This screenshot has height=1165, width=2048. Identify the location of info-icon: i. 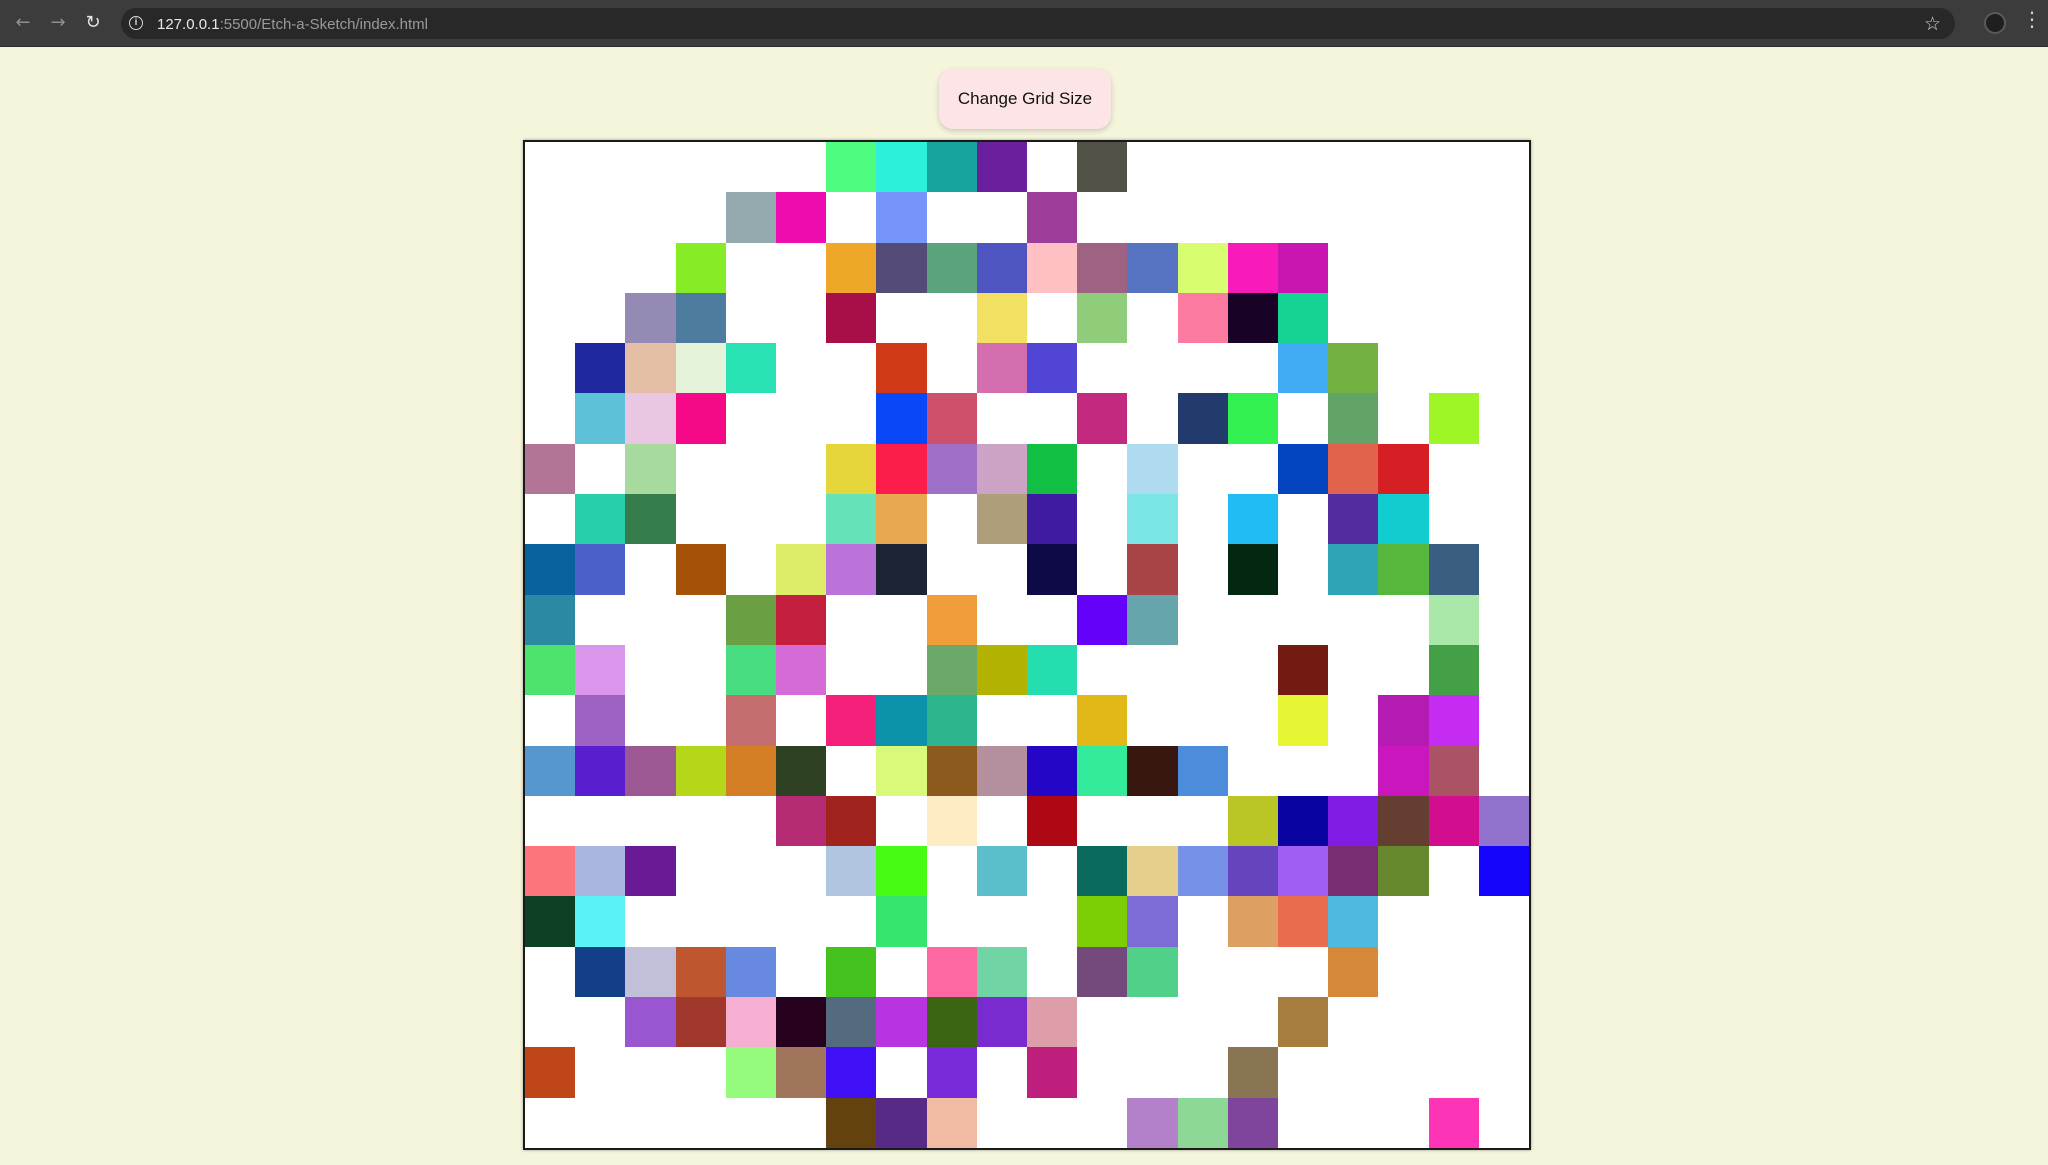
(136, 23).